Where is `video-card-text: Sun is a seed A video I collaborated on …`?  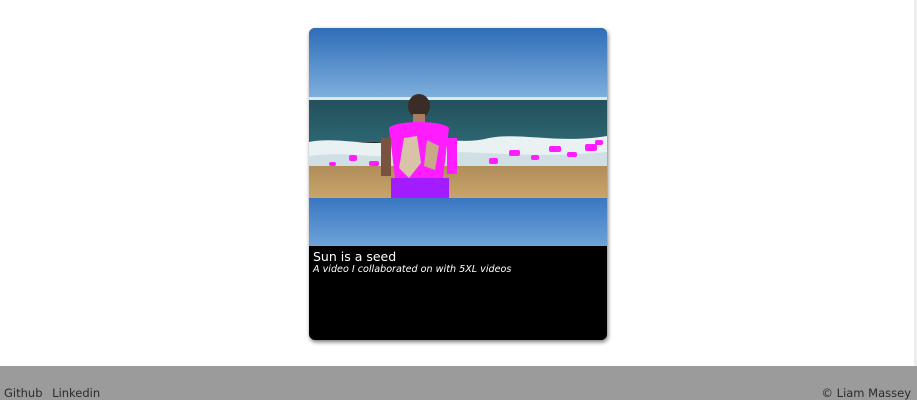
video-card-text: Sun is a seed A video I collaborated on … is located at coordinates (458, 262).